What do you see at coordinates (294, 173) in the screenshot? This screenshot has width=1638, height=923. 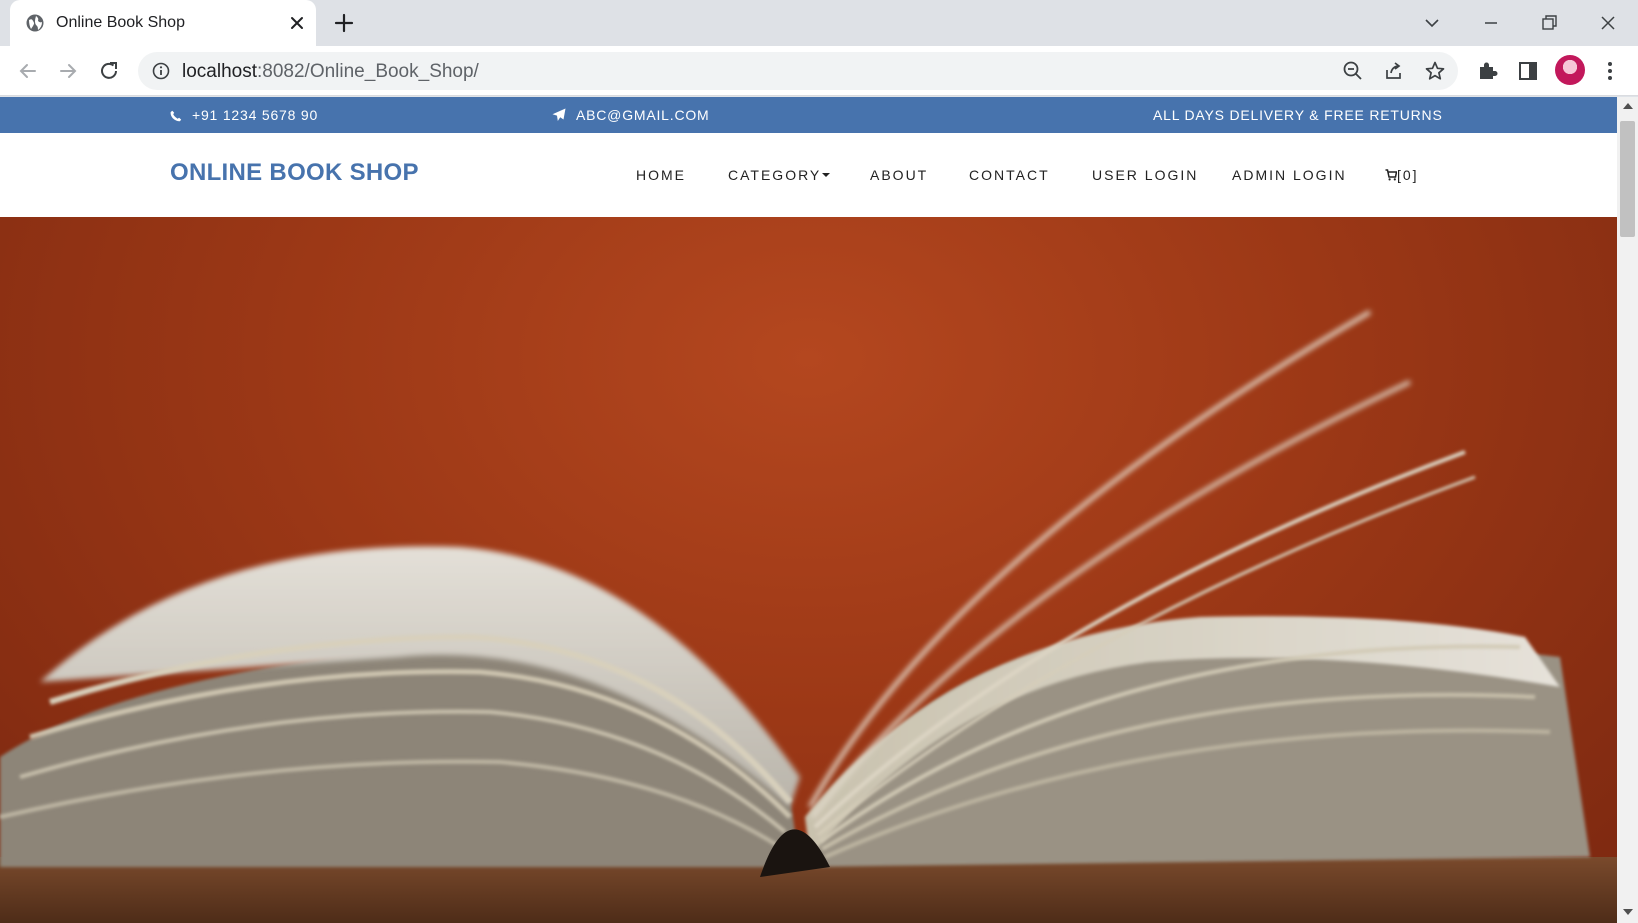 I see `site-logo: ONLINE BOOK SHOP` at bounding box center [294, 173].